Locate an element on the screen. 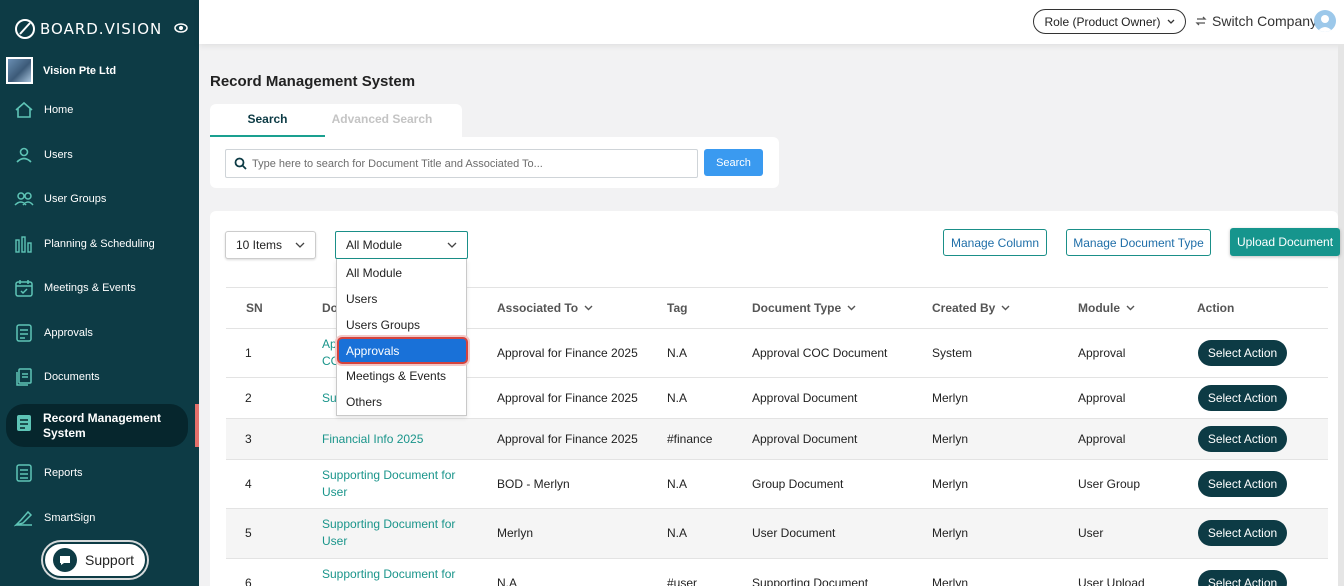 The height and width of the screenshot is (586, 1344). column-header-label: Associated To is located at coordinates (538, 308).